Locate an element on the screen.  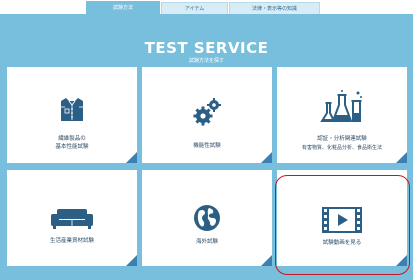
shirt-icon is located at coordinates (72, 110).